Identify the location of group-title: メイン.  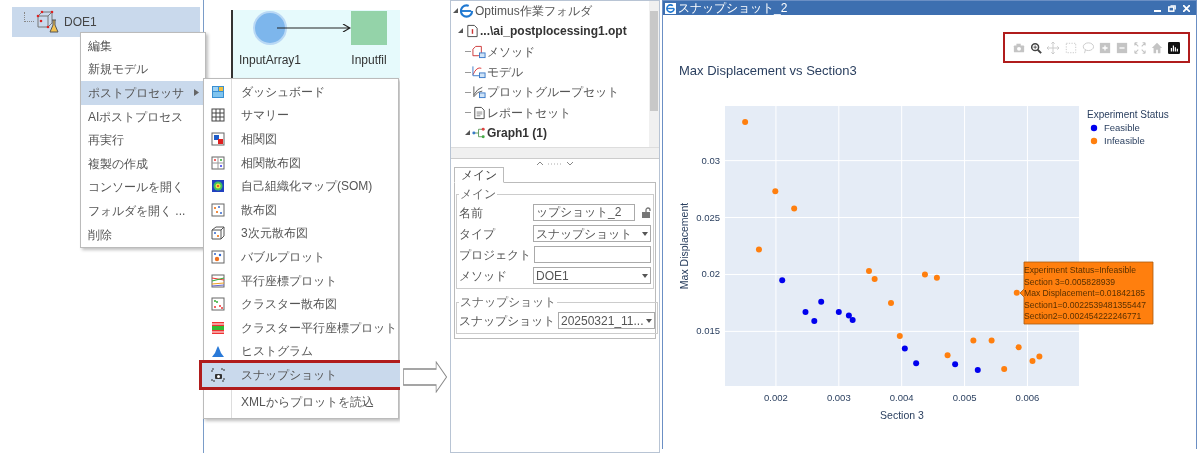
(478, 194).